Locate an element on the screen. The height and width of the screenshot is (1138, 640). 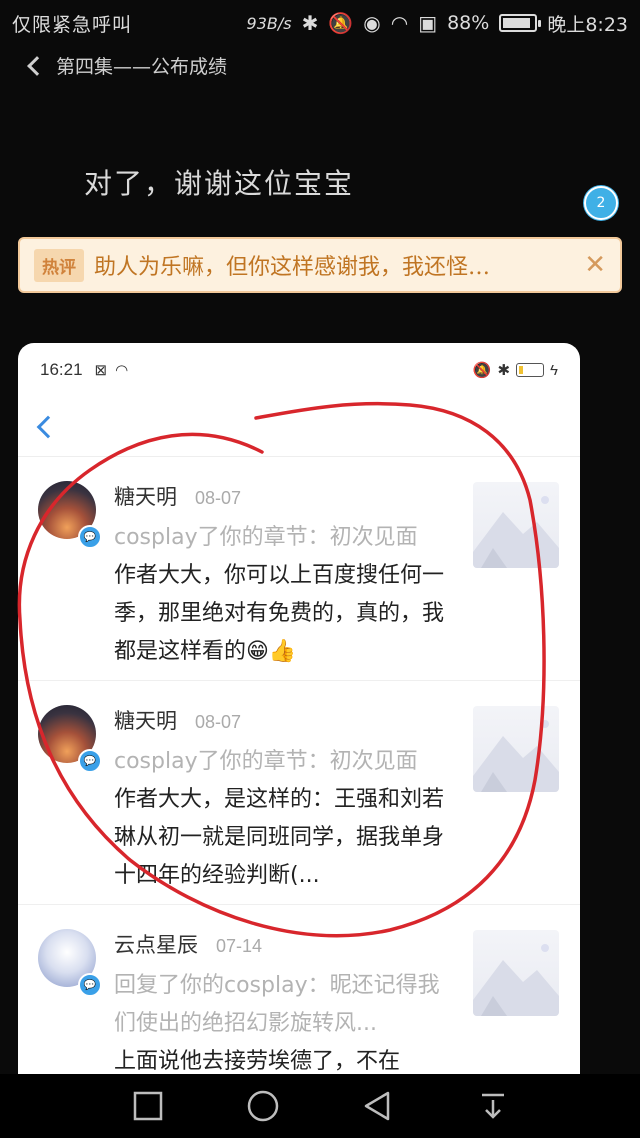
recent-apps-button is located at coordinates (148, 1106).